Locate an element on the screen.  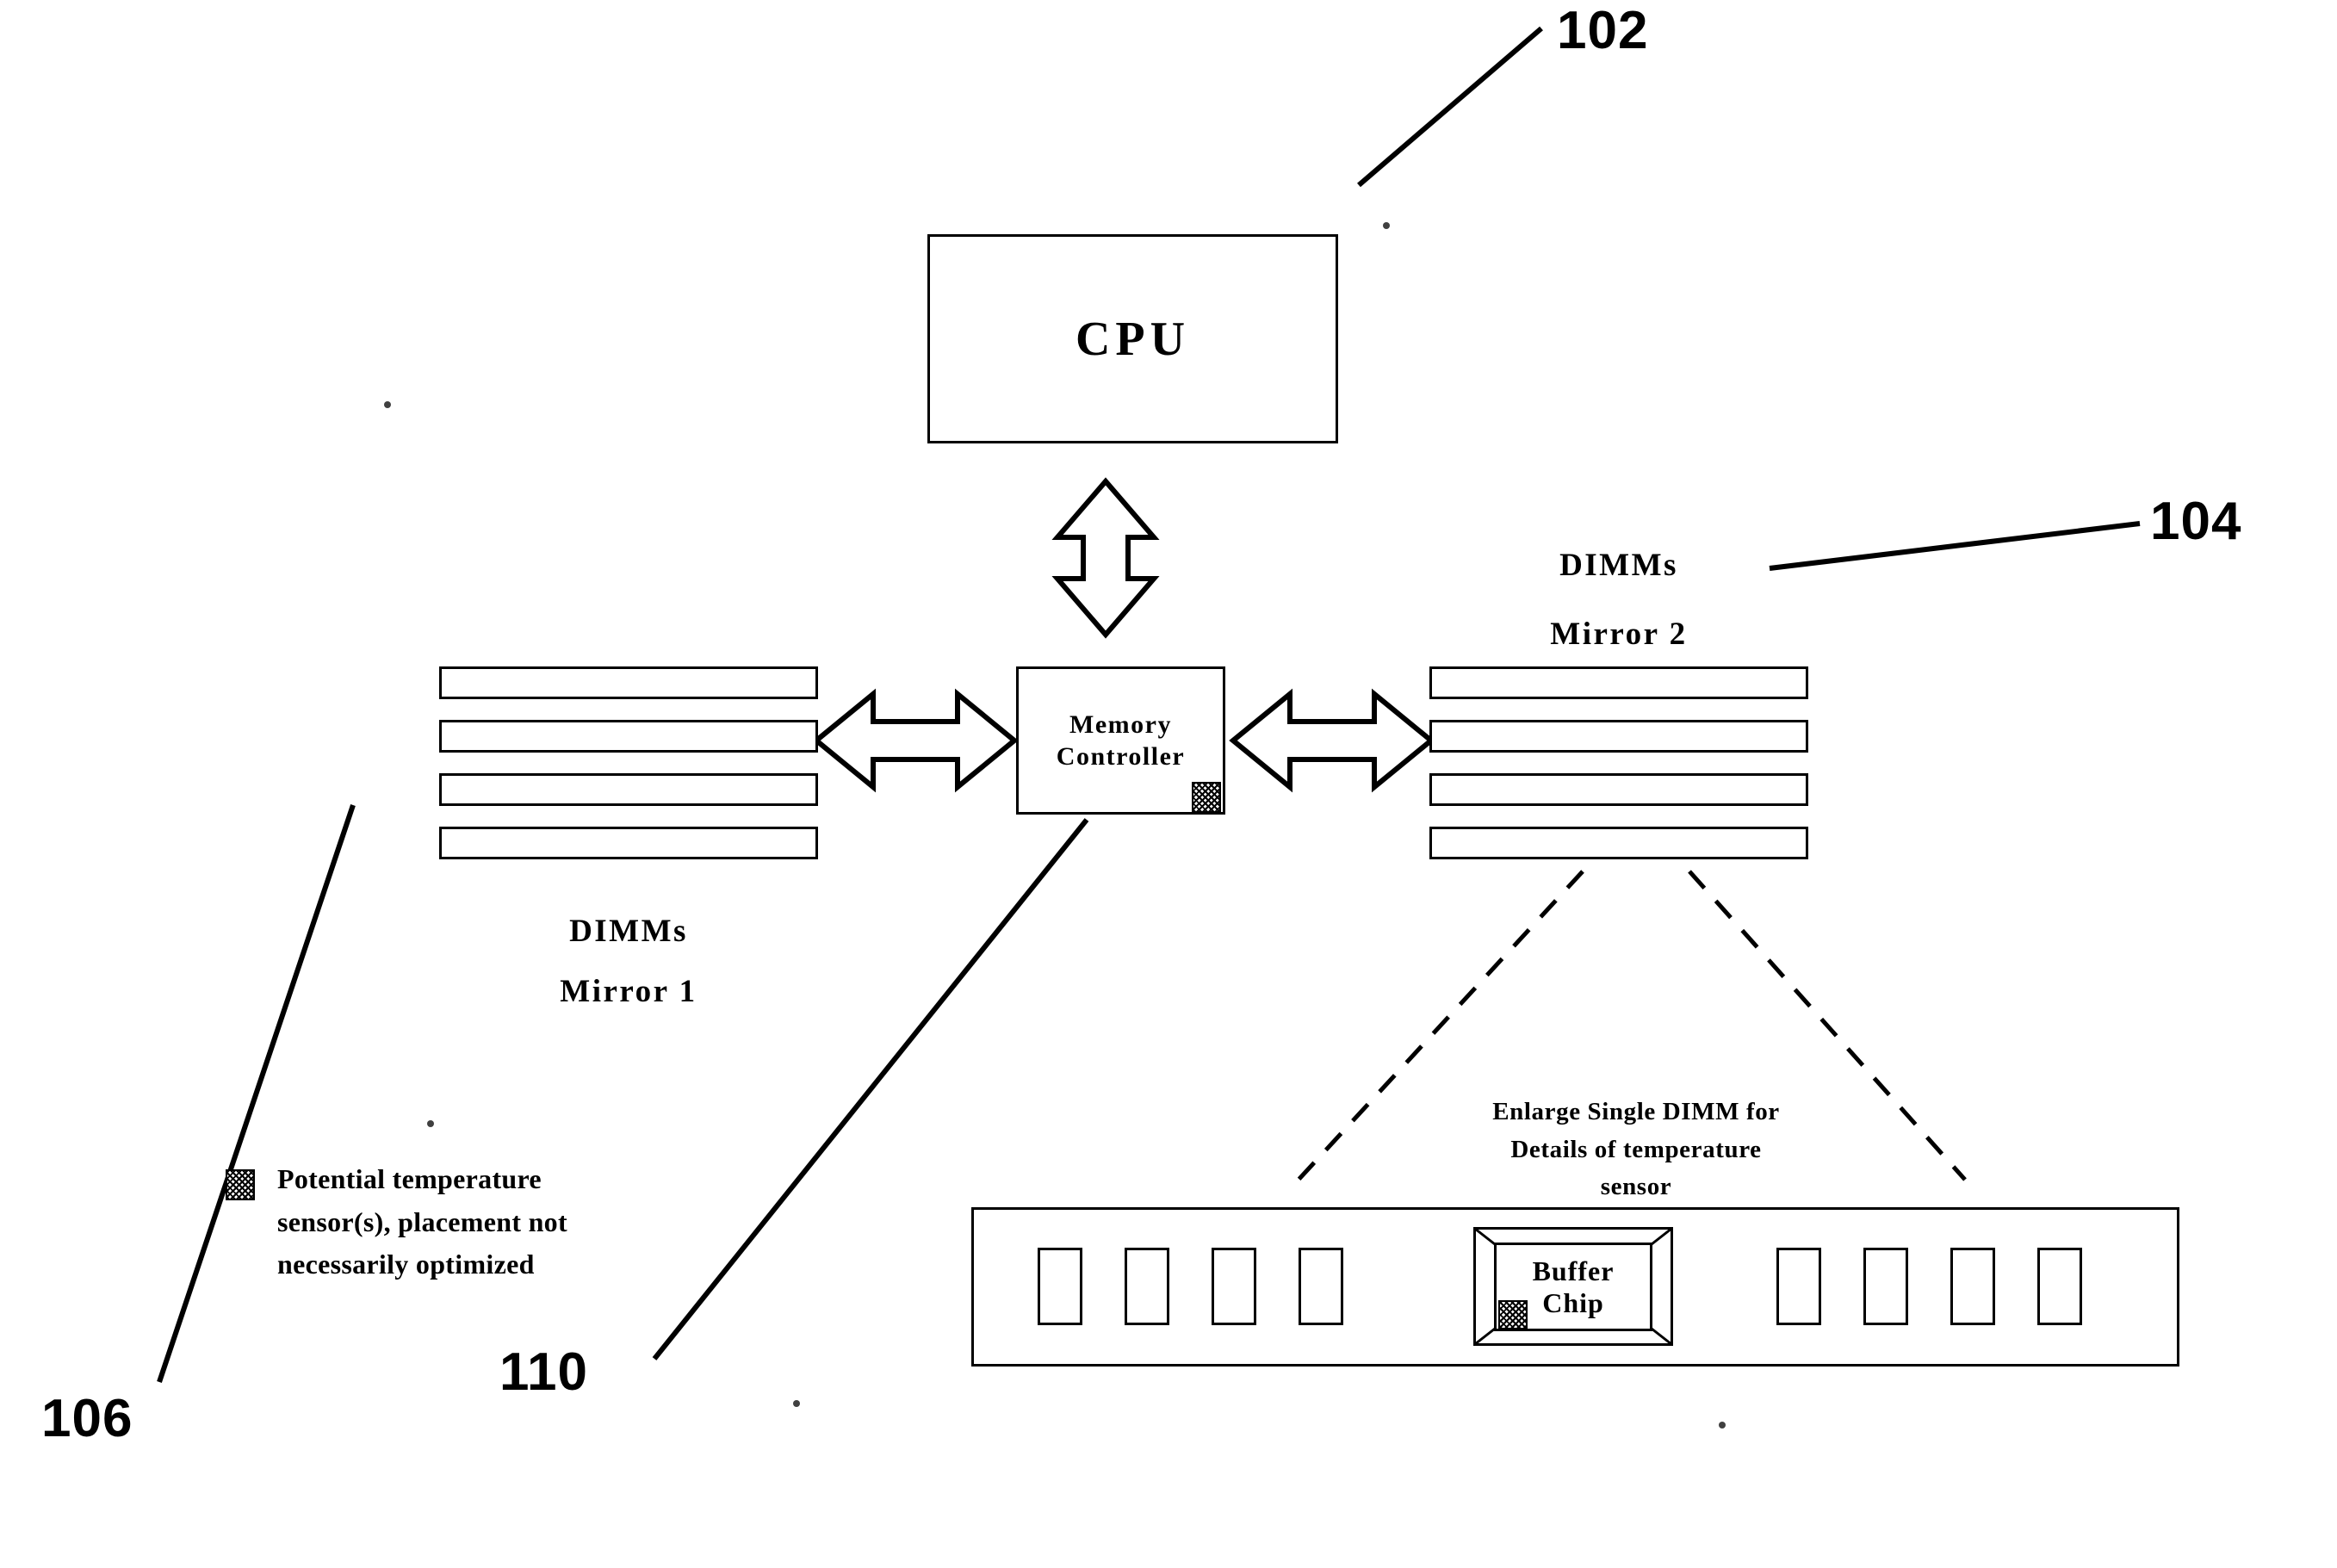
reference-numeral-102: 102 is located at coordinates (1603, 30).